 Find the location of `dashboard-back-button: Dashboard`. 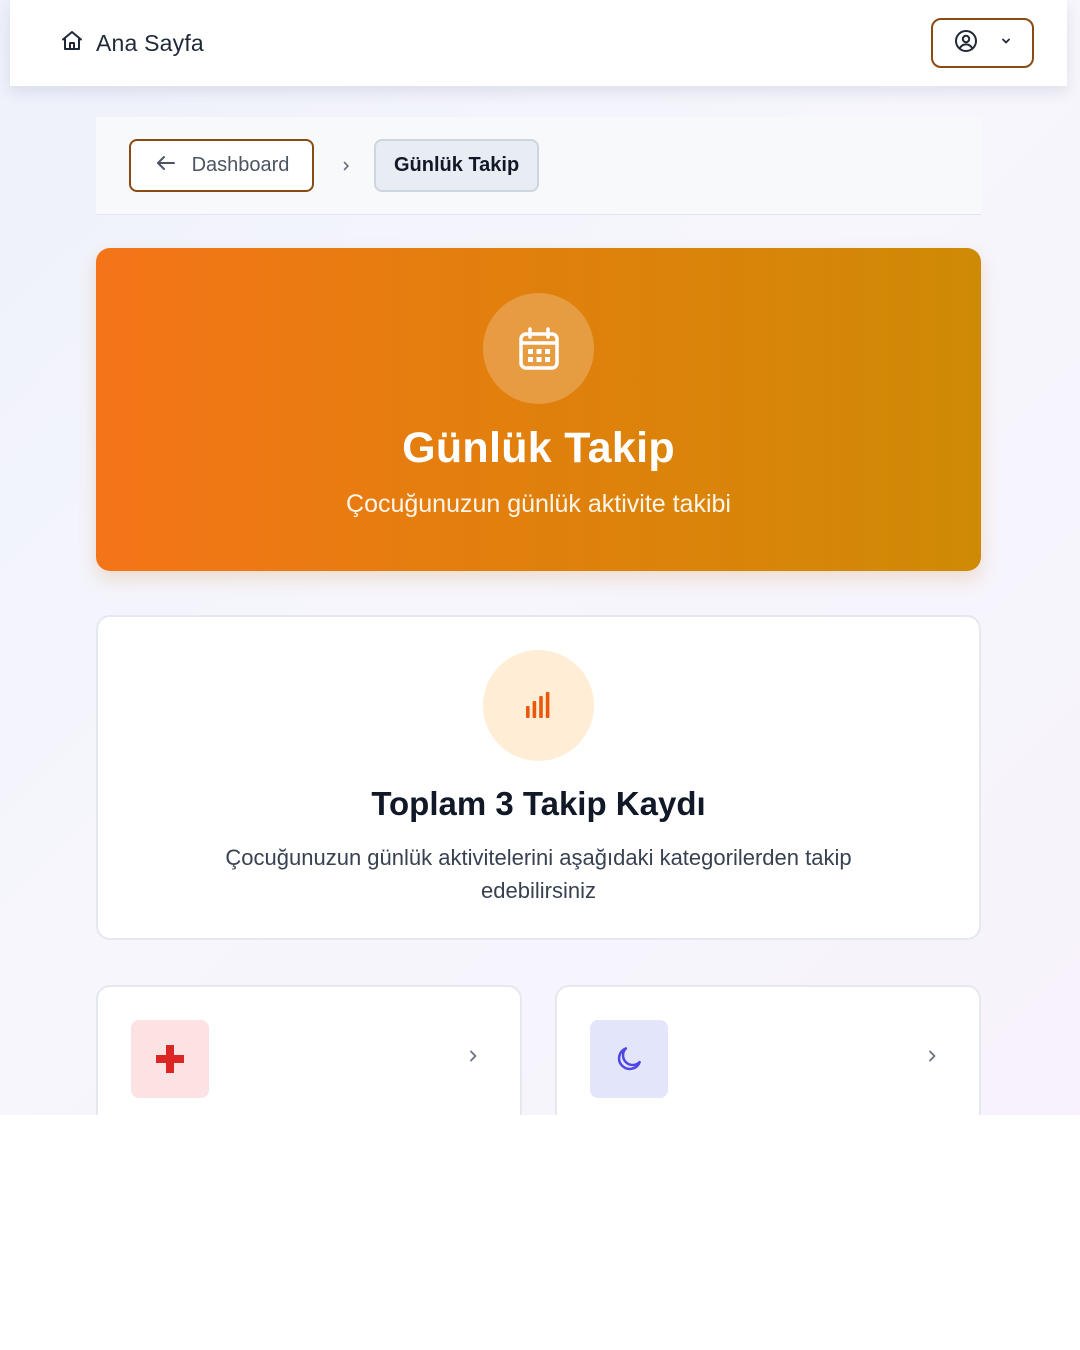

dashboard-back-button: Dashboard is located at coordinates (221, 165).